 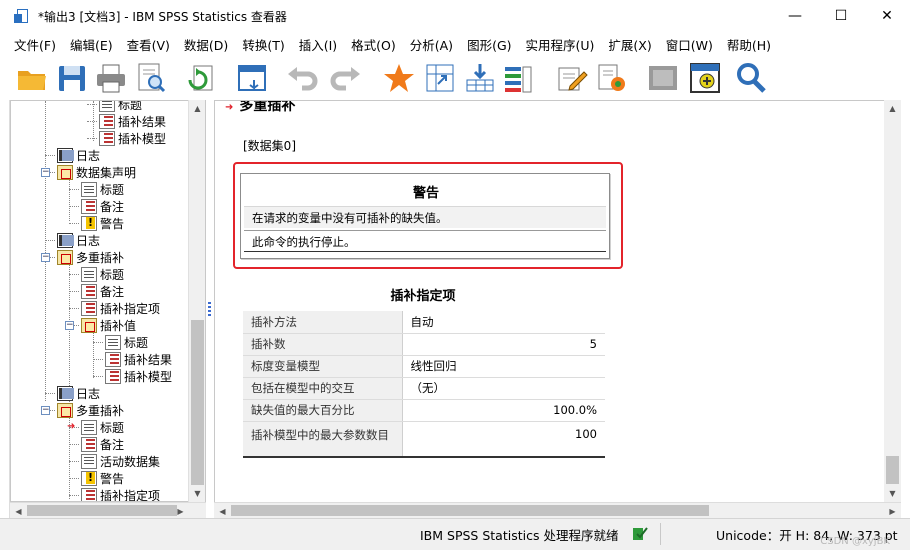 I want to click on row-value: 5, so click(x=503, y=344).